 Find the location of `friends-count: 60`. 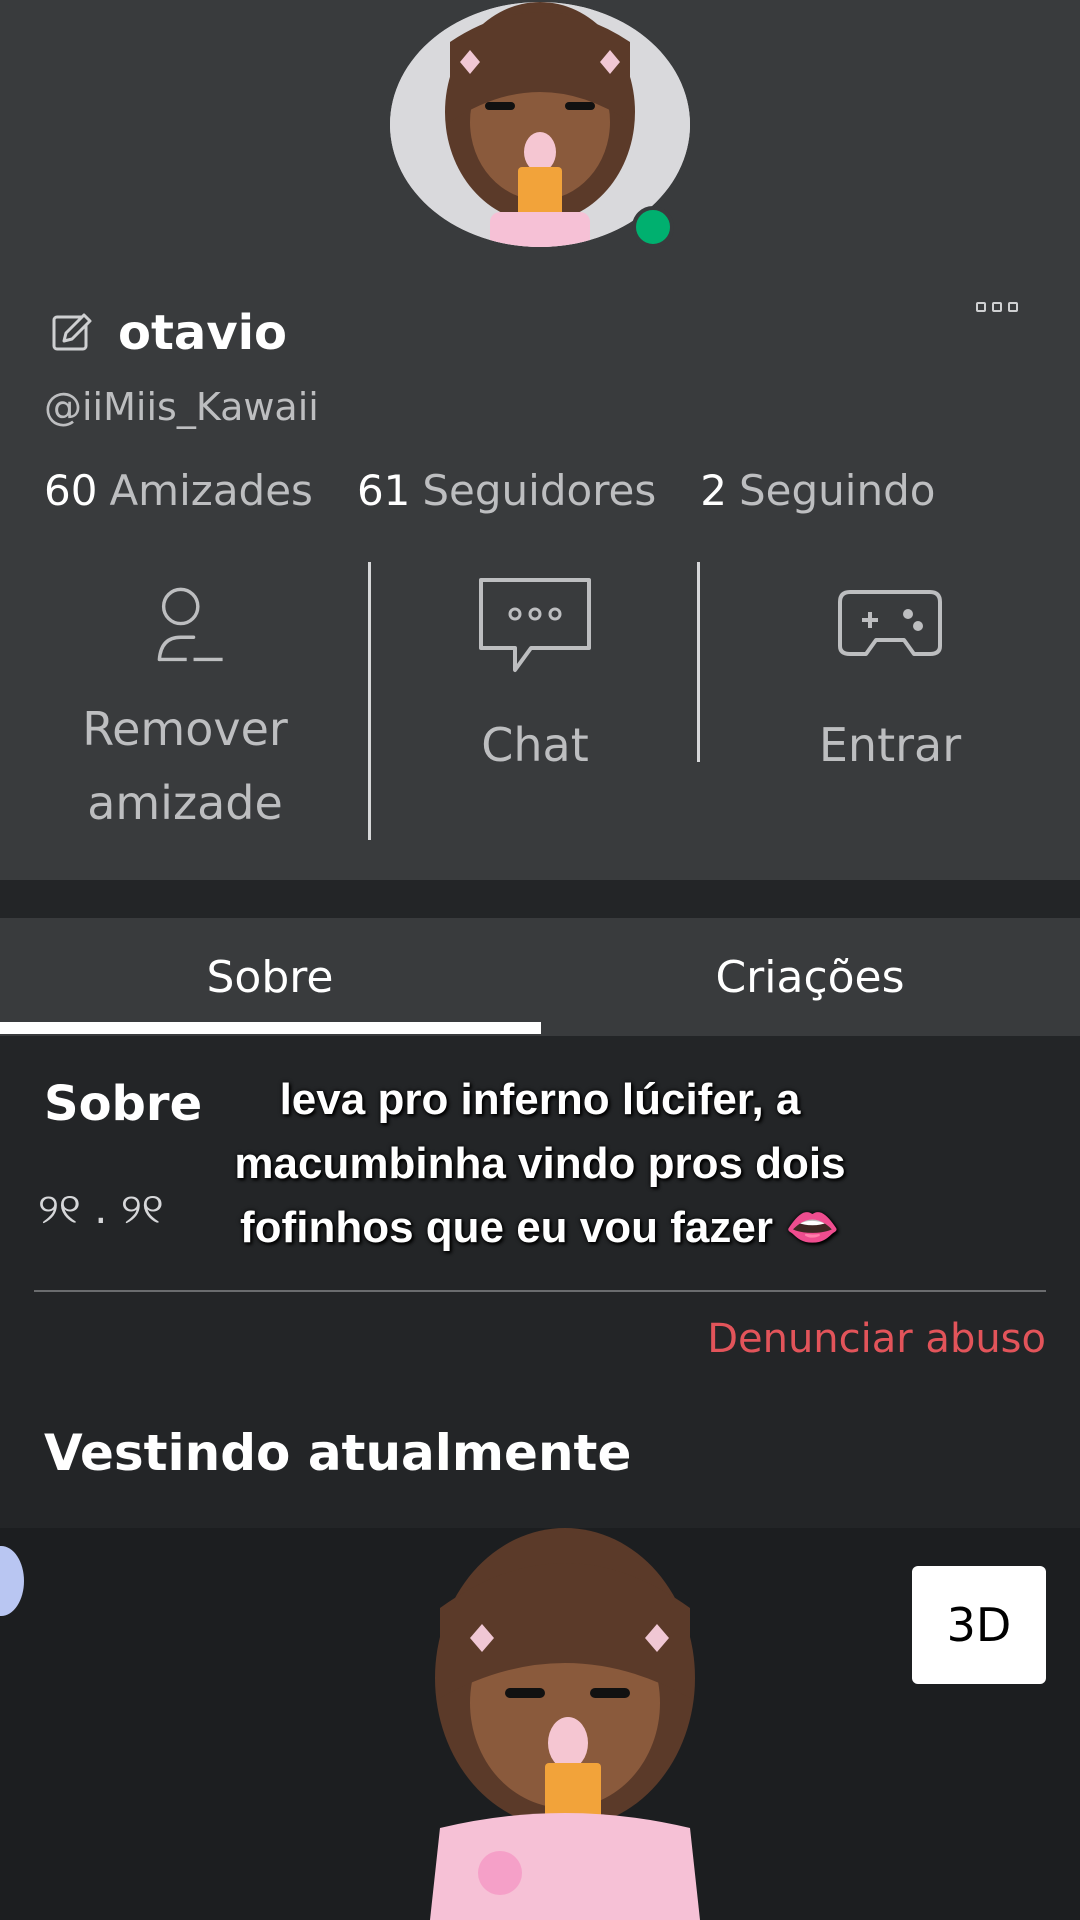

friends-count: 60 is located at coordinates (71, 490).